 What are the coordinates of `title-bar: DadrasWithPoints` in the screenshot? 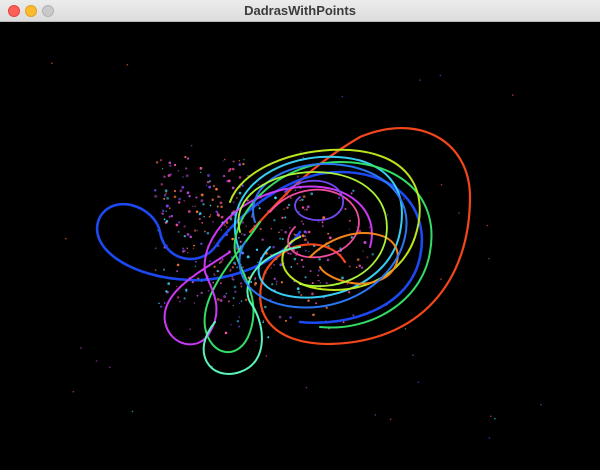 It's located at (300, 11).